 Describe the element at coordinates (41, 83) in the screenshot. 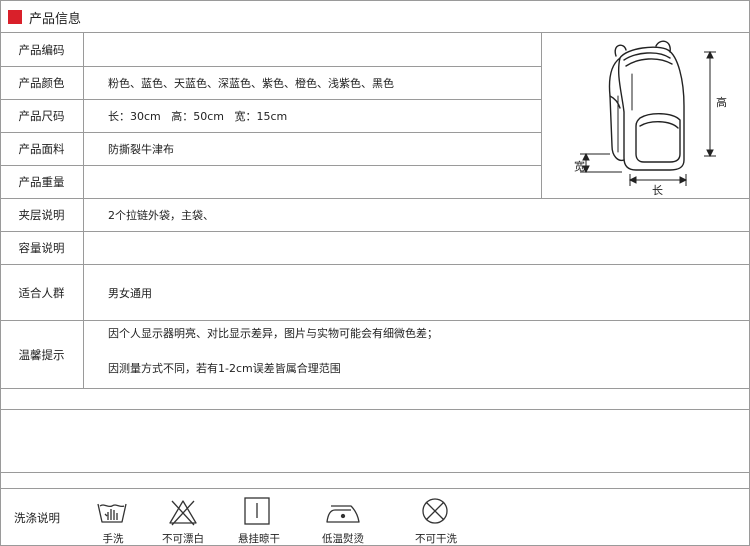

I see `row-label: 产品颜色` at that location.